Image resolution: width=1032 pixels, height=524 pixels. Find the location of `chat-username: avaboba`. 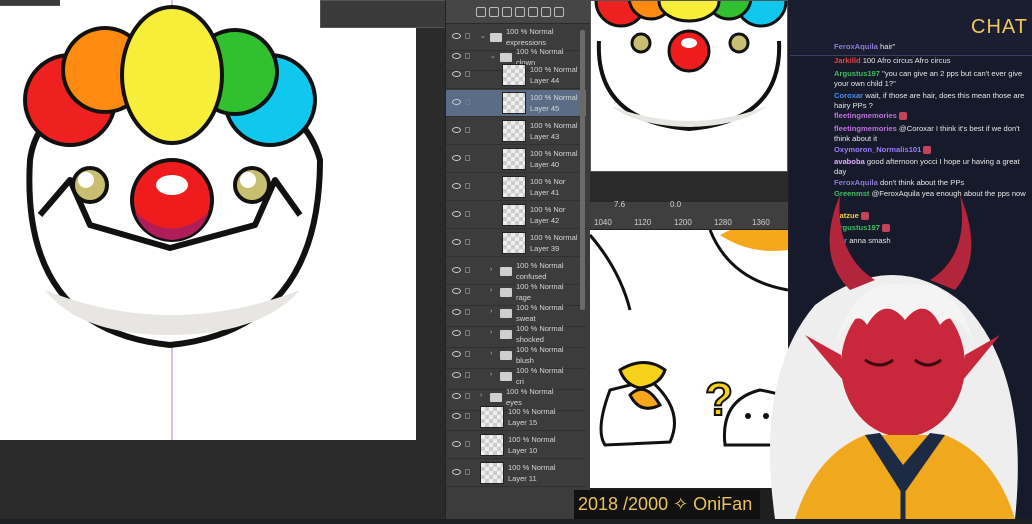

chat-username: avaboba is located at coordinates (850, 161).